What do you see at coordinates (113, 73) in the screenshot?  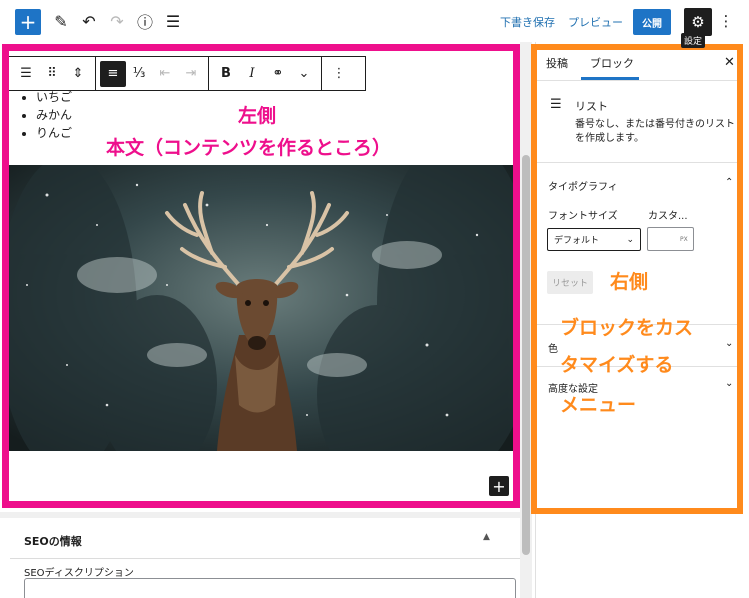 I see `unordered-list-icon: ≡` at bounding box center [113, 73].